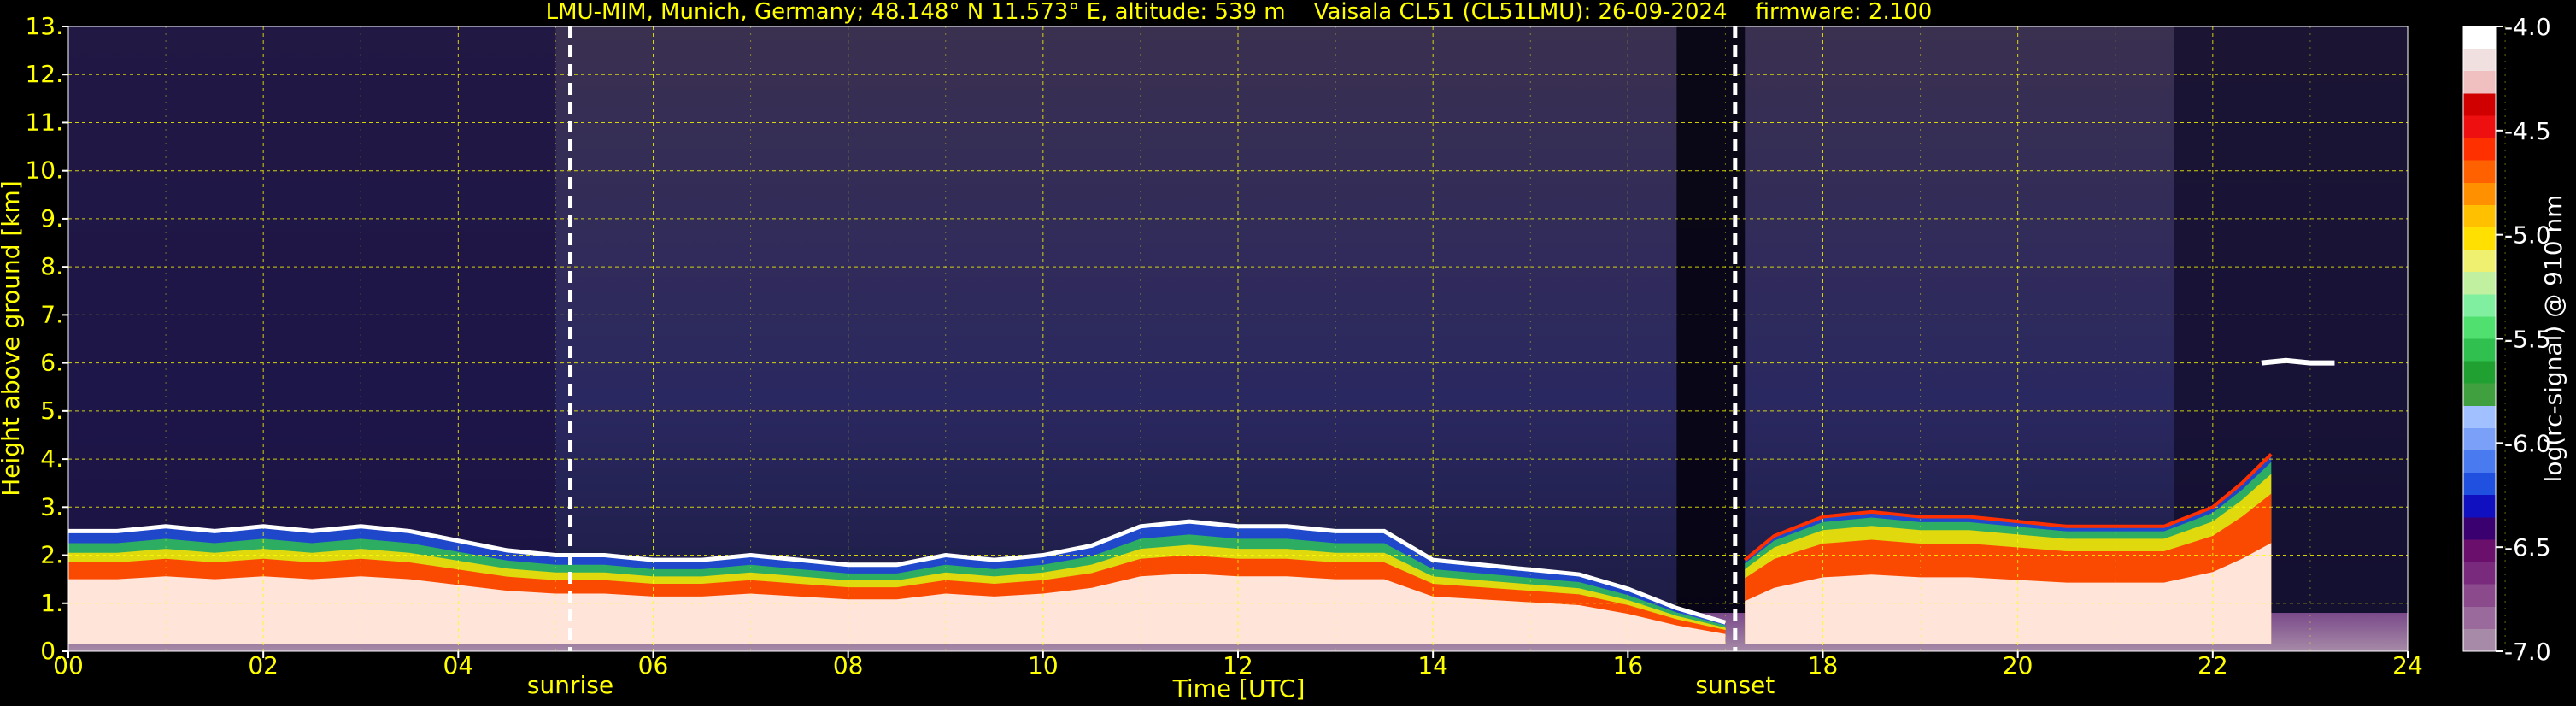 This screenshot has width=2576, height=706. What do you see at coordinates (2213, 665) in the screenshot?
I see `x-tick-label: 22` at bounding box center [2213, 665].